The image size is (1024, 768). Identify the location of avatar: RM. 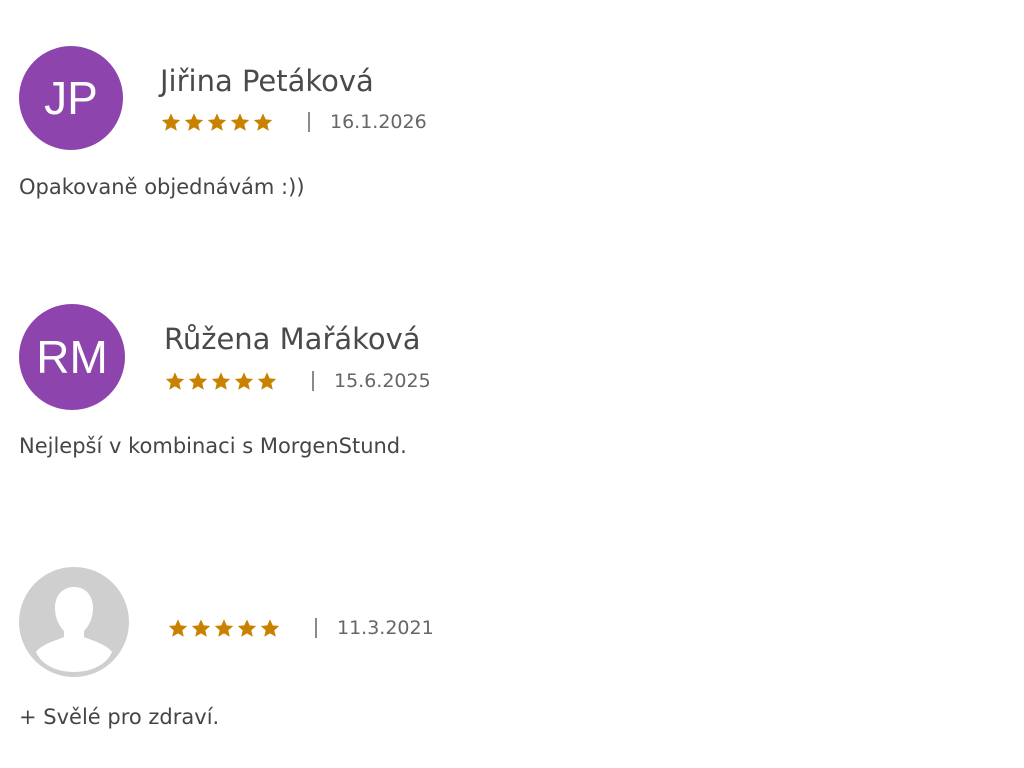
(72, 357).